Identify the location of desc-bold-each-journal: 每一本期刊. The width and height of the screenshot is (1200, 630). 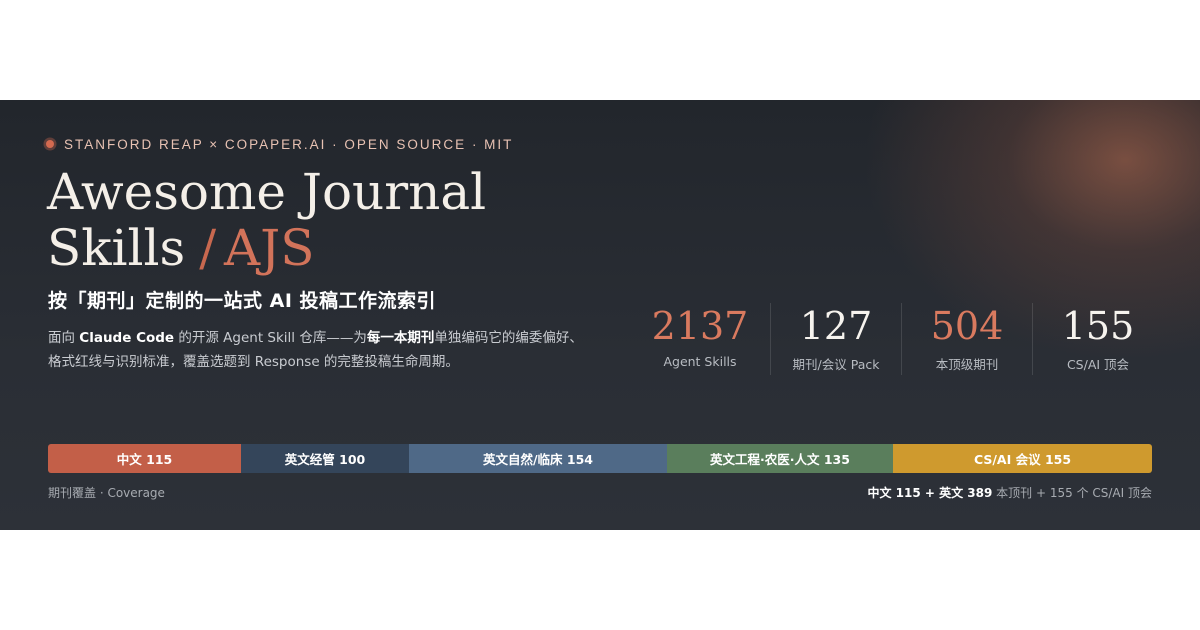
(400, 338).